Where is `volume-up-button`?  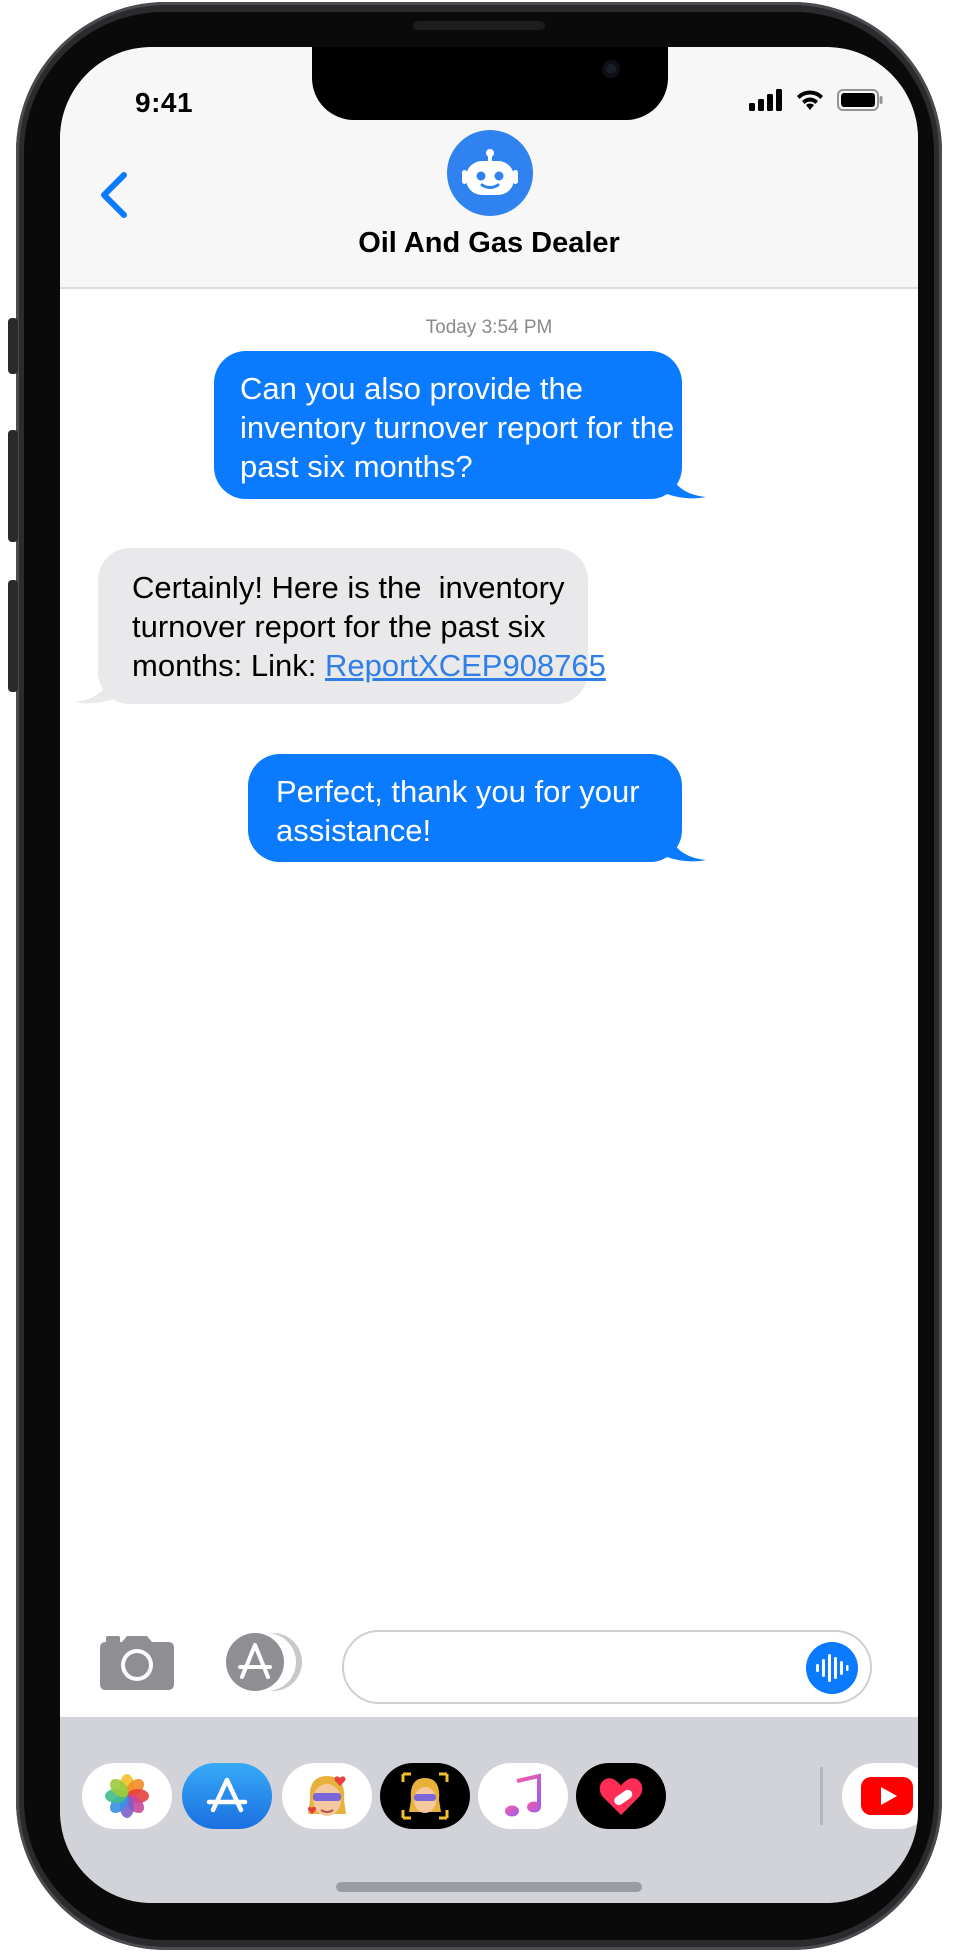 volume-up-button is located at coordinates (13, 486).